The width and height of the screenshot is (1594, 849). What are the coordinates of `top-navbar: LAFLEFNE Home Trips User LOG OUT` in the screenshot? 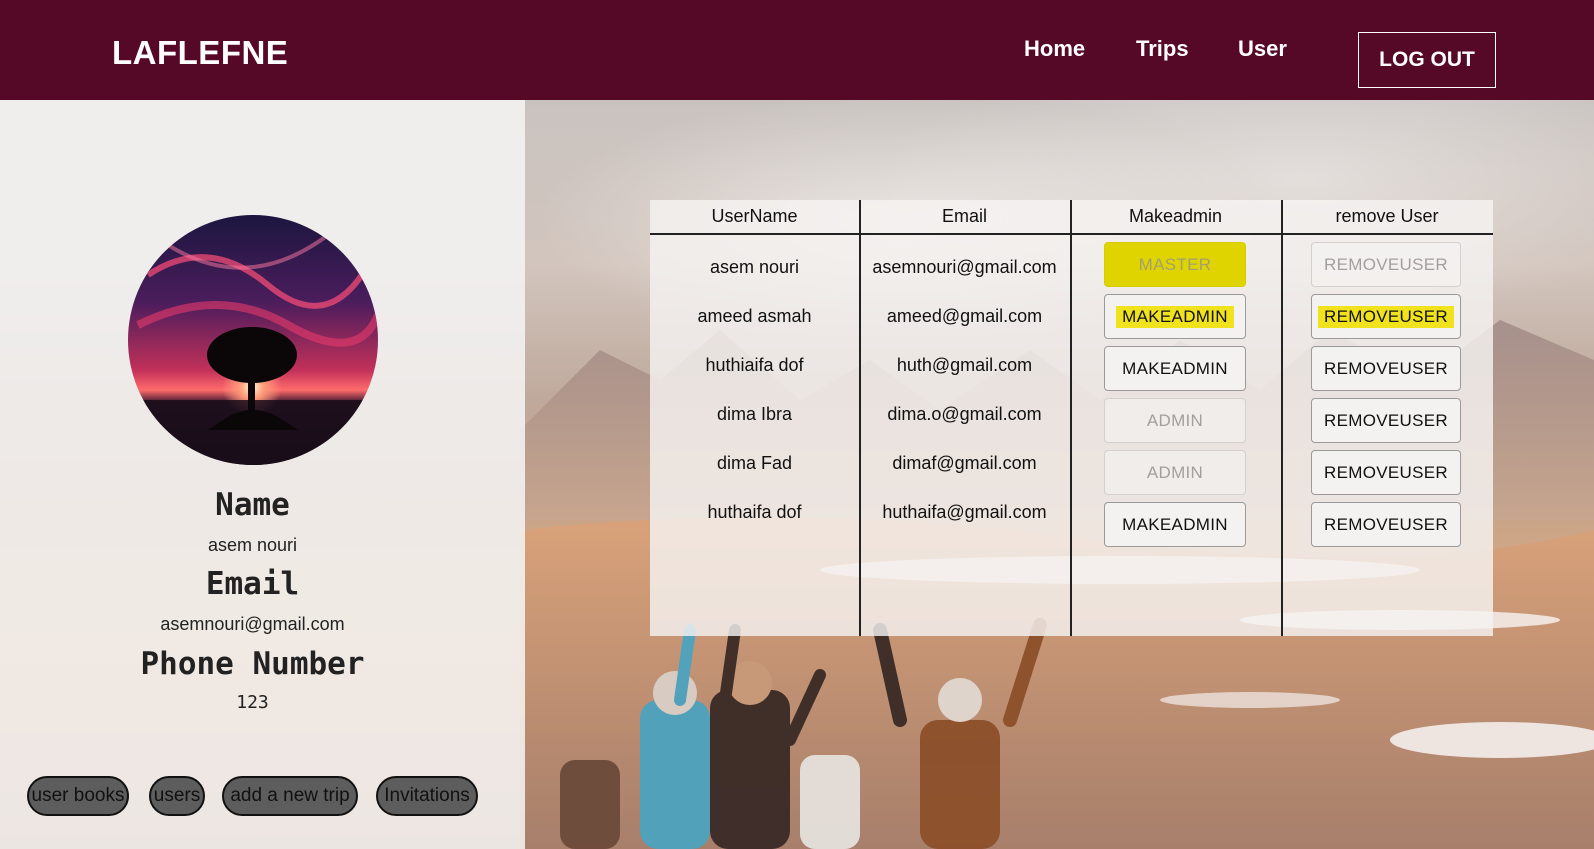 It's located at (797, 50).